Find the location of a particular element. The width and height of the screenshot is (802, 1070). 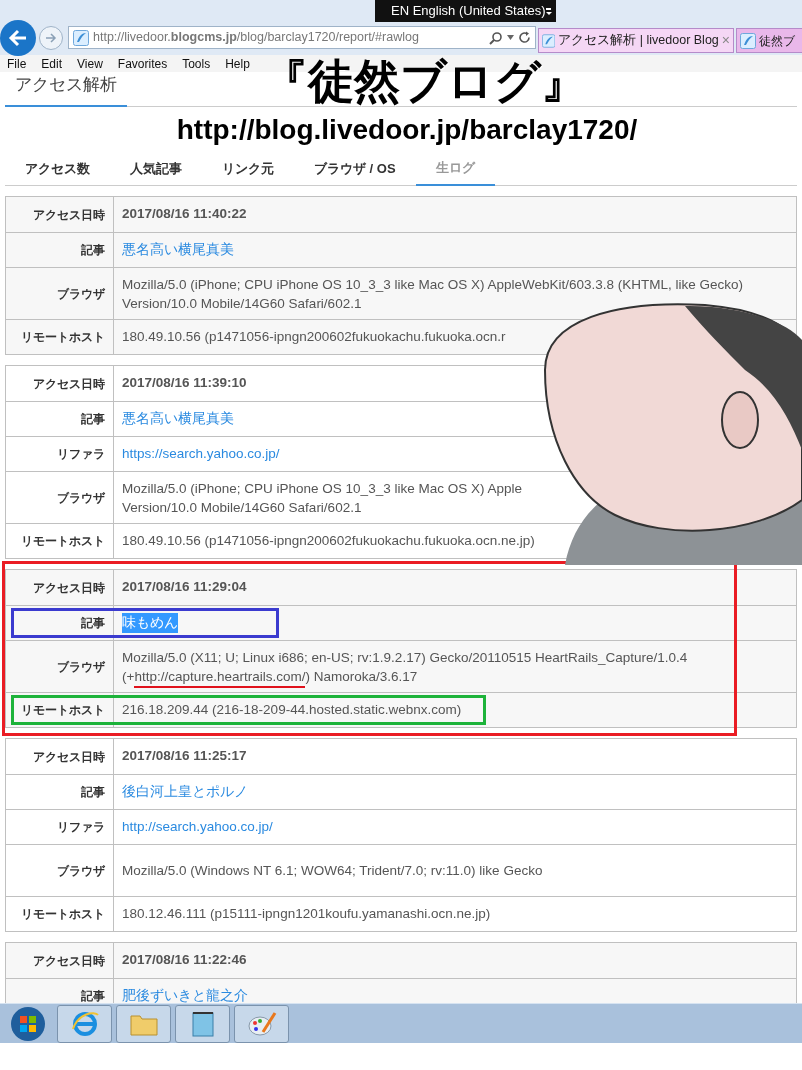

arrows-icon is located at coordinates (548, 11).